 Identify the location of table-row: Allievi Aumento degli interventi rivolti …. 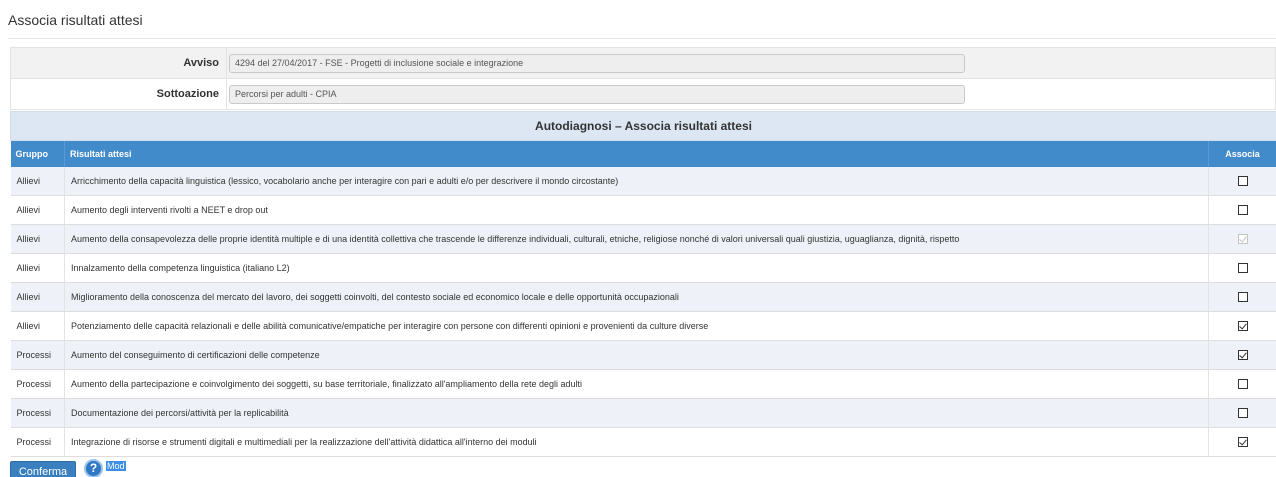
(643, 210).